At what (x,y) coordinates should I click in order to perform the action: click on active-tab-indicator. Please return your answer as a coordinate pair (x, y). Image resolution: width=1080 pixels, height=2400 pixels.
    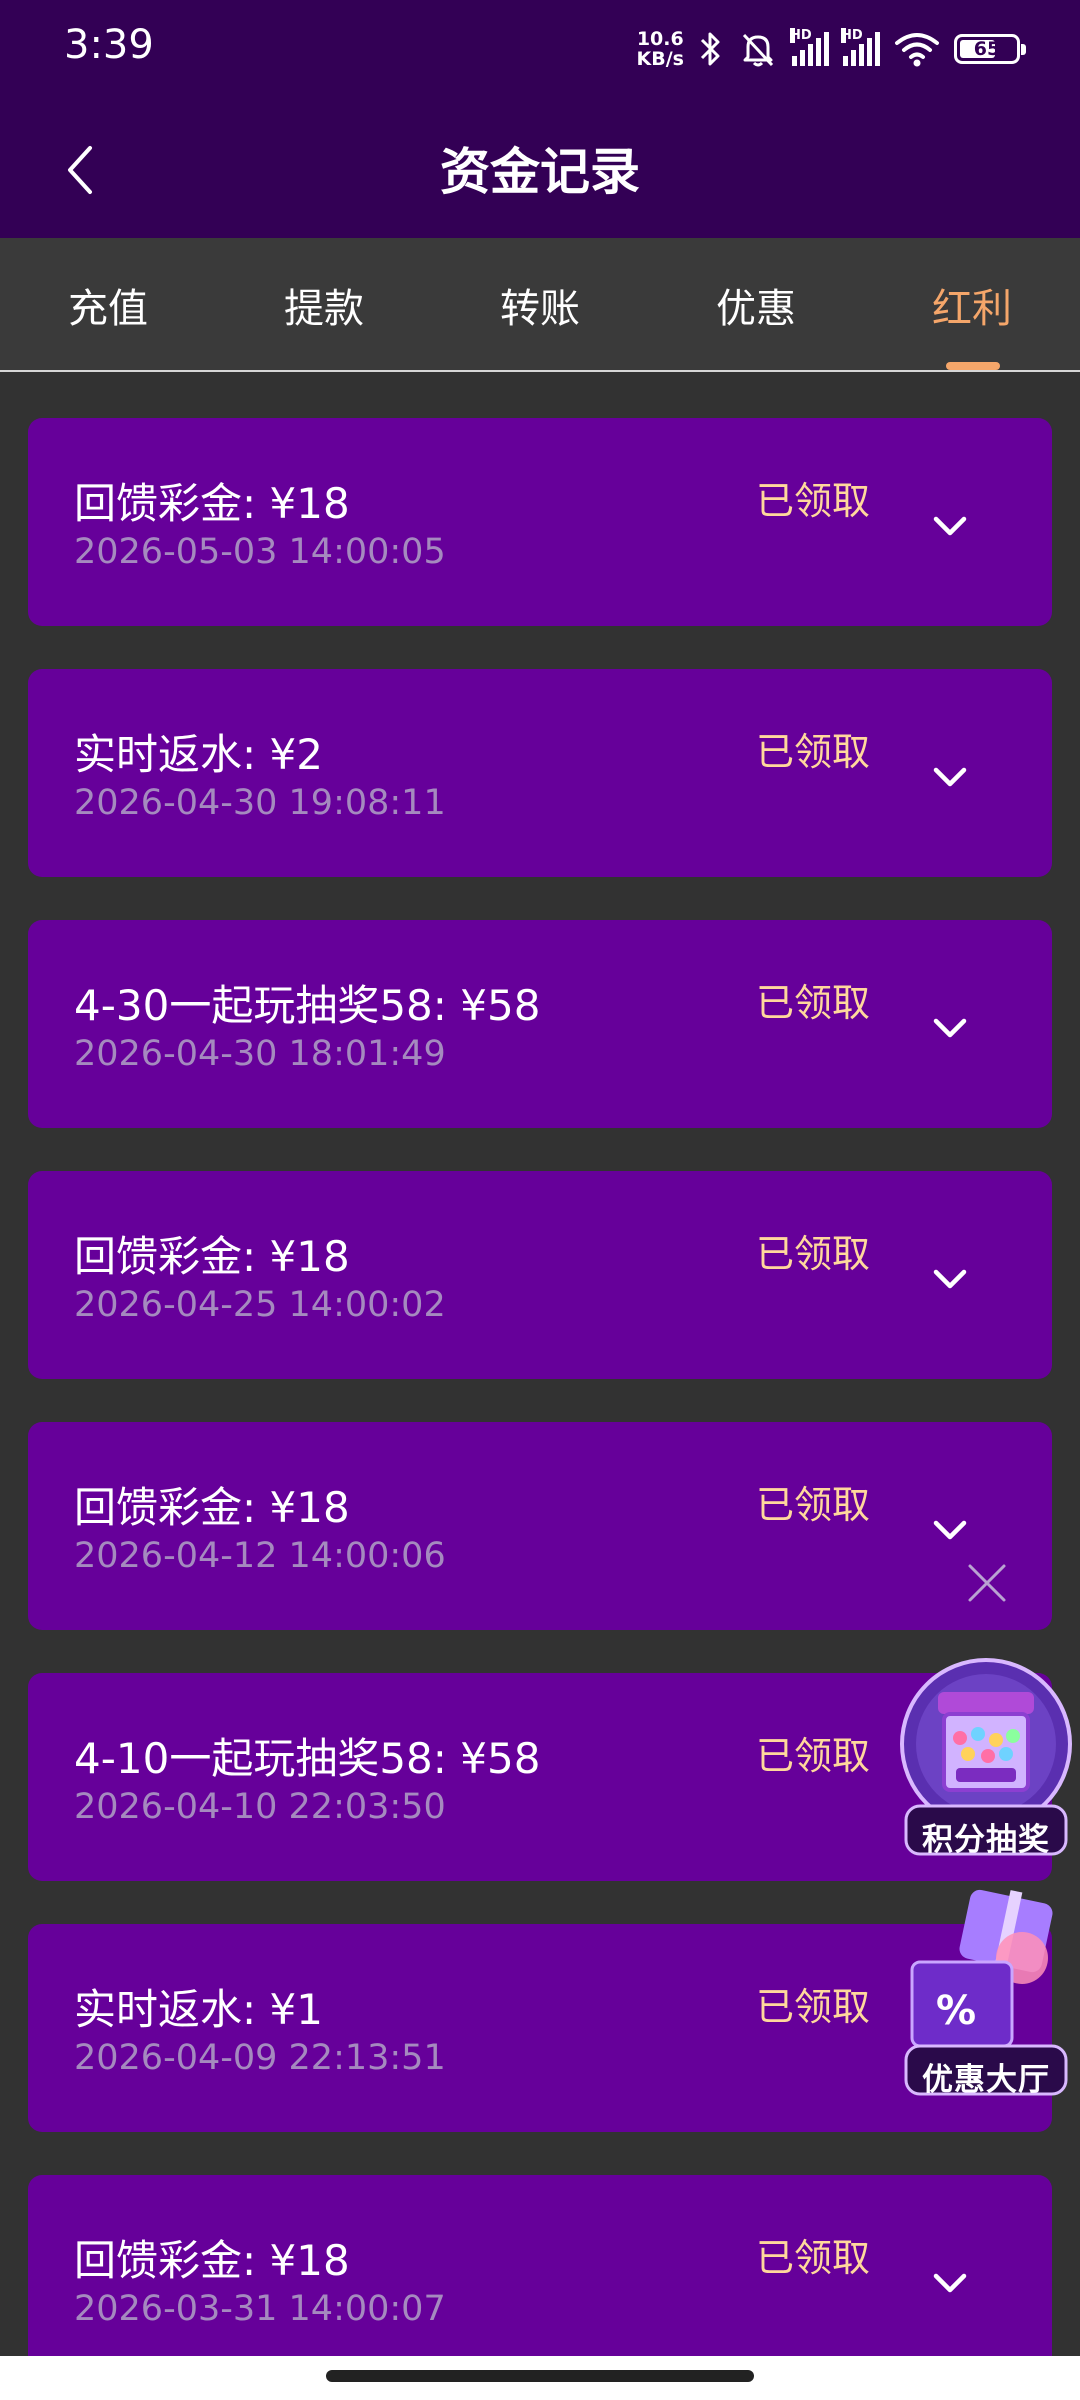
    Looking at the image, I should click on (973, 366).